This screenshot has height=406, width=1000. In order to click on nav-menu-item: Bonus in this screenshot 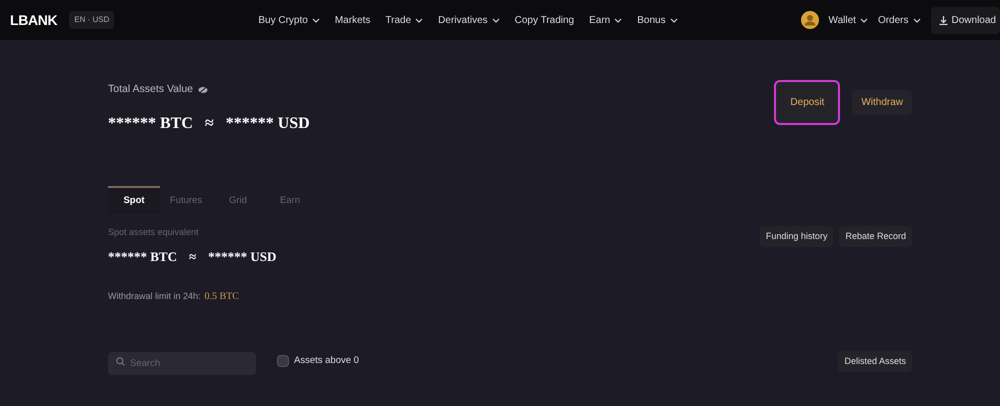, I will do `click(657, 20)`.